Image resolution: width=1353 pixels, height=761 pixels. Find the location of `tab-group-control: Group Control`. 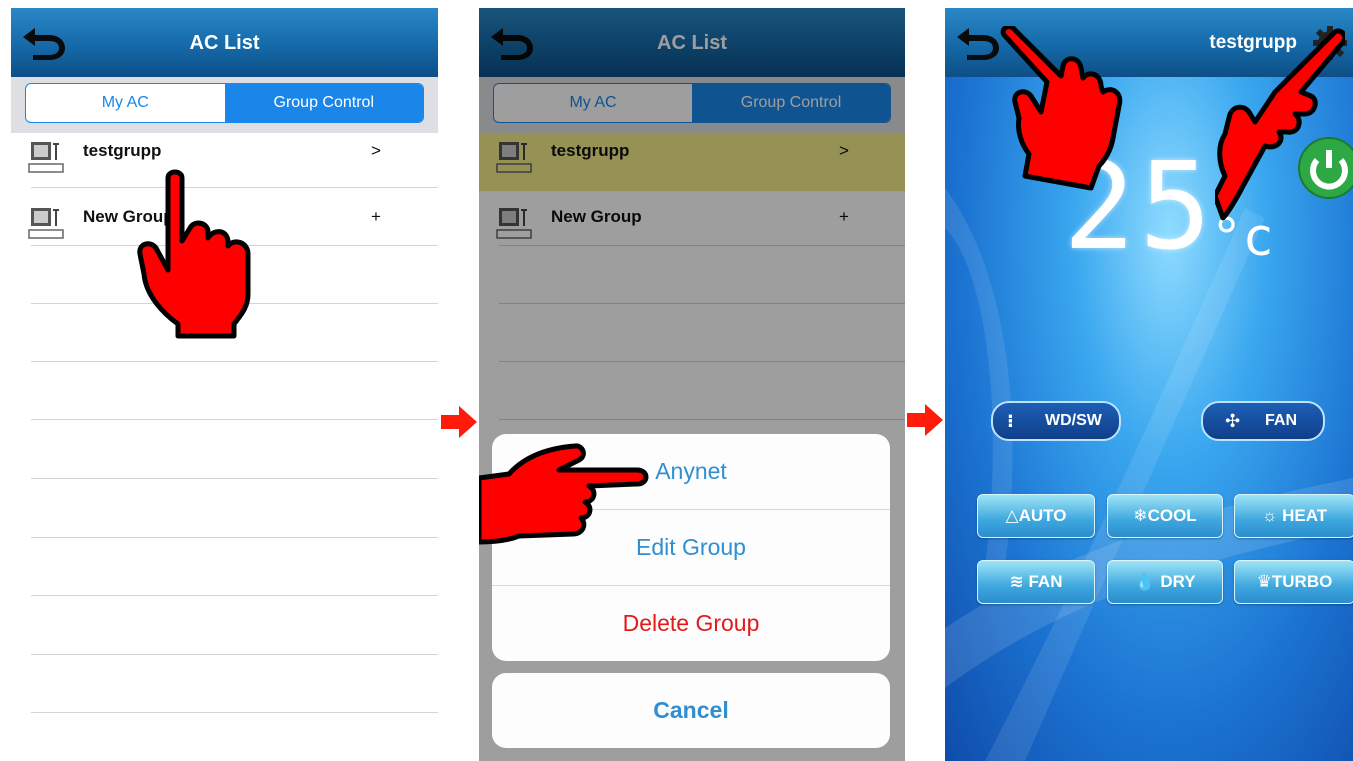

tab-group-control: Group Control is located at coordinates (323, 103).